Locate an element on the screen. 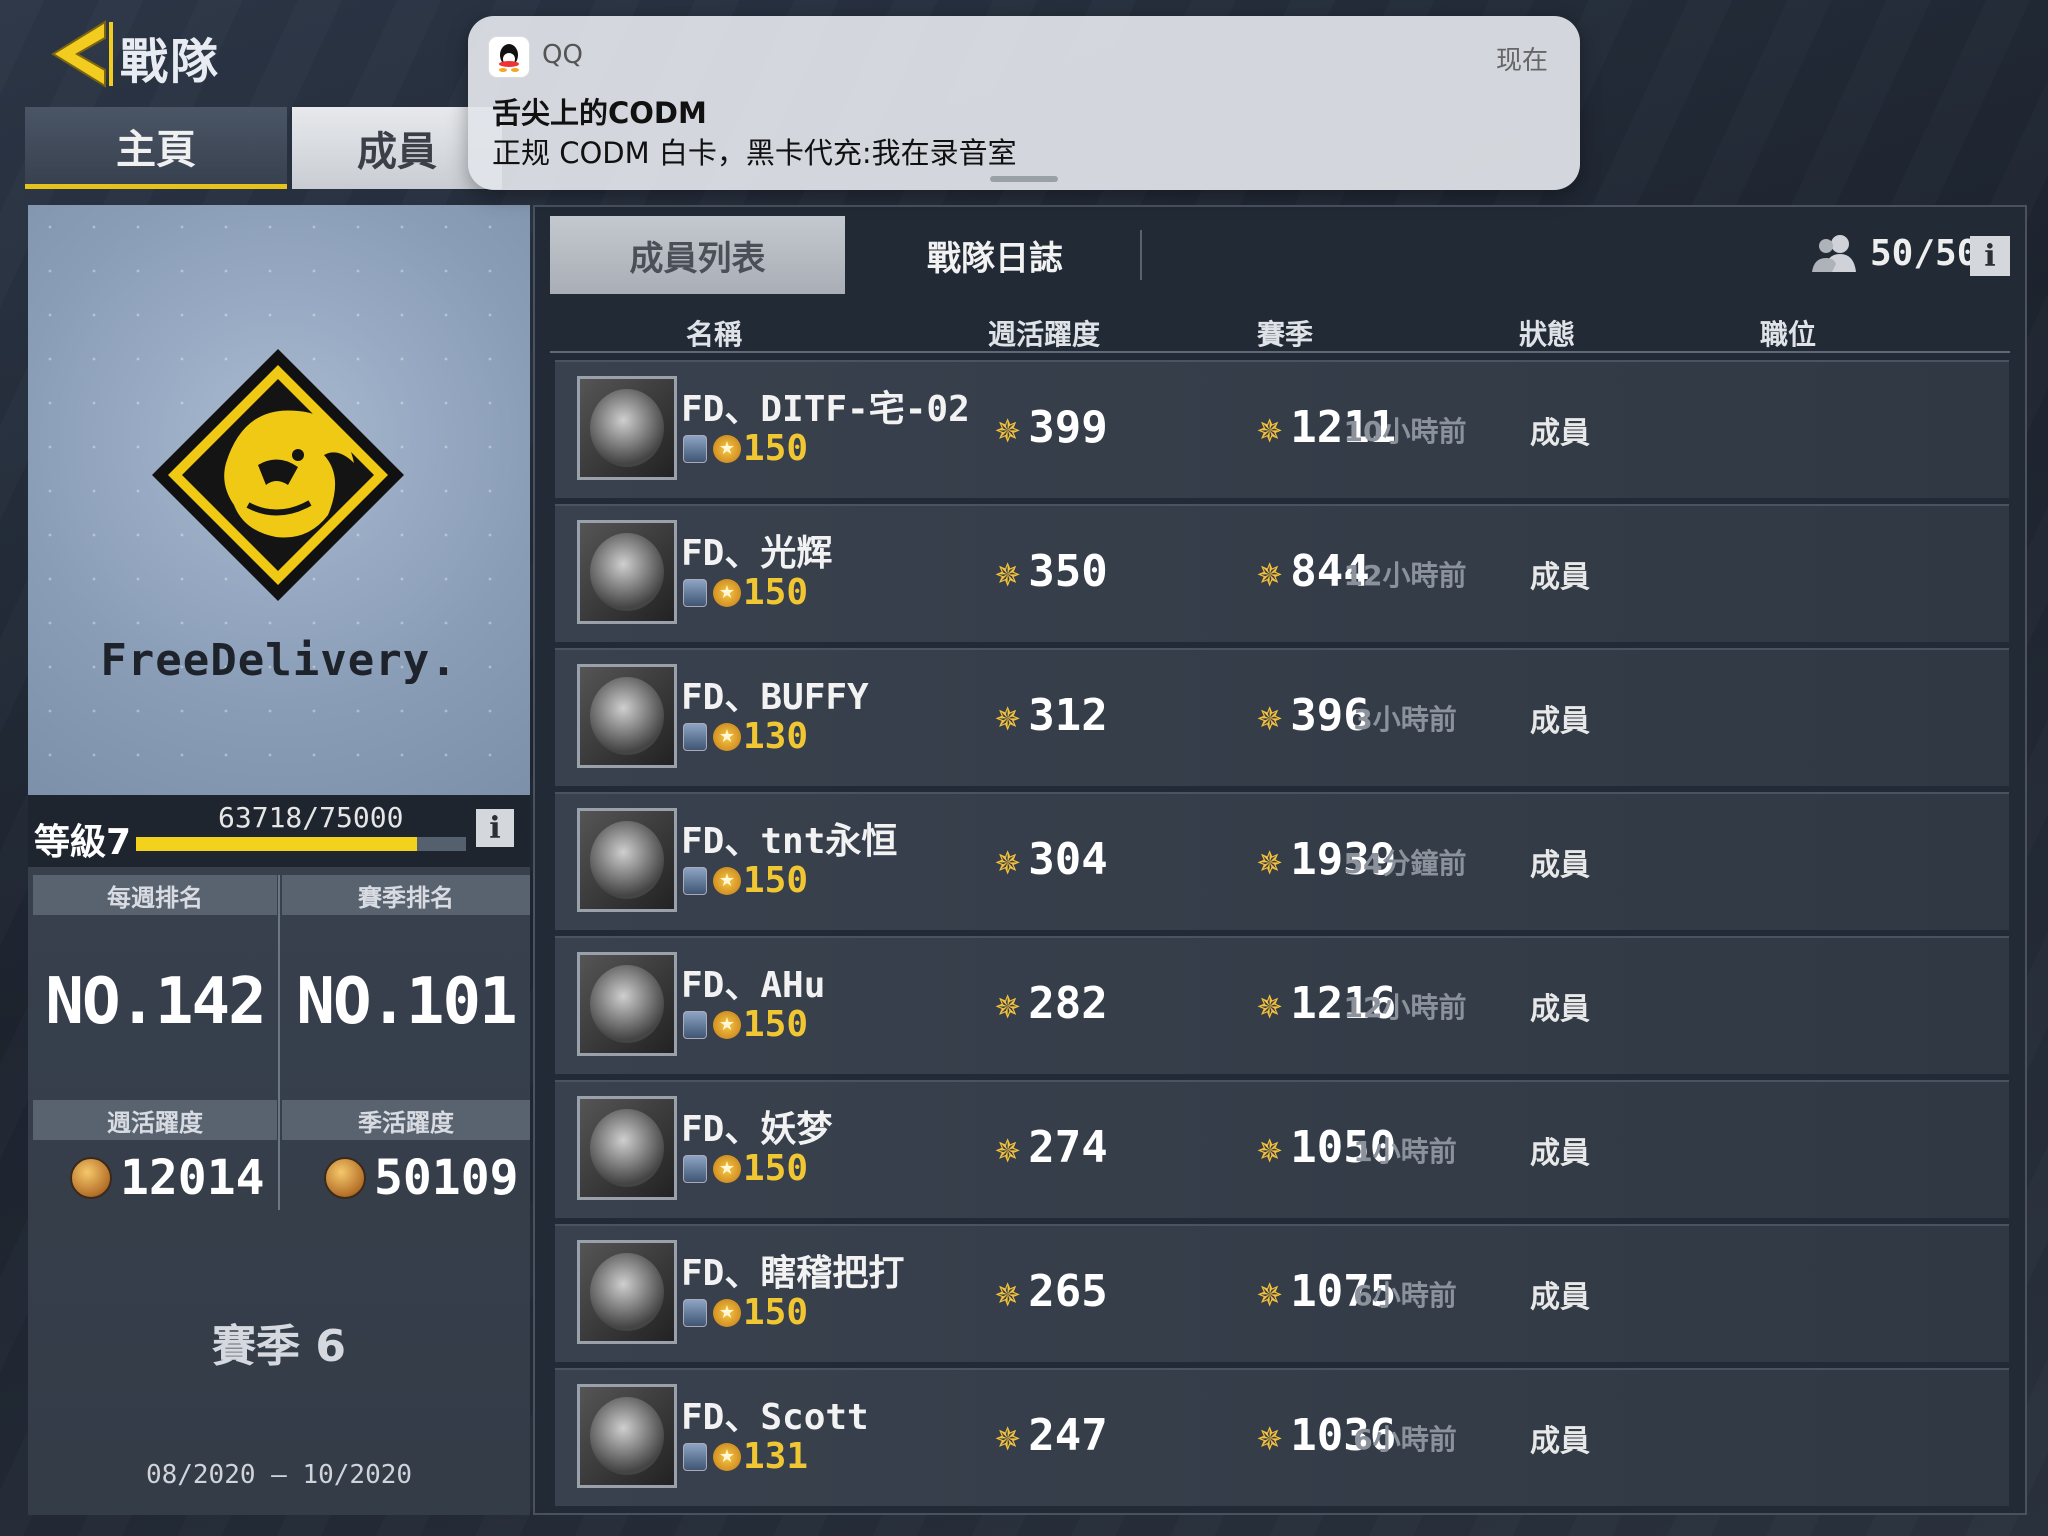 This screenshot has height=1536, width=2048. table-row: FD、妖梦 ★ 150 ✵ 274 ✵ 1050 1小時前 成員 is located at coordinates (1282, 1149).